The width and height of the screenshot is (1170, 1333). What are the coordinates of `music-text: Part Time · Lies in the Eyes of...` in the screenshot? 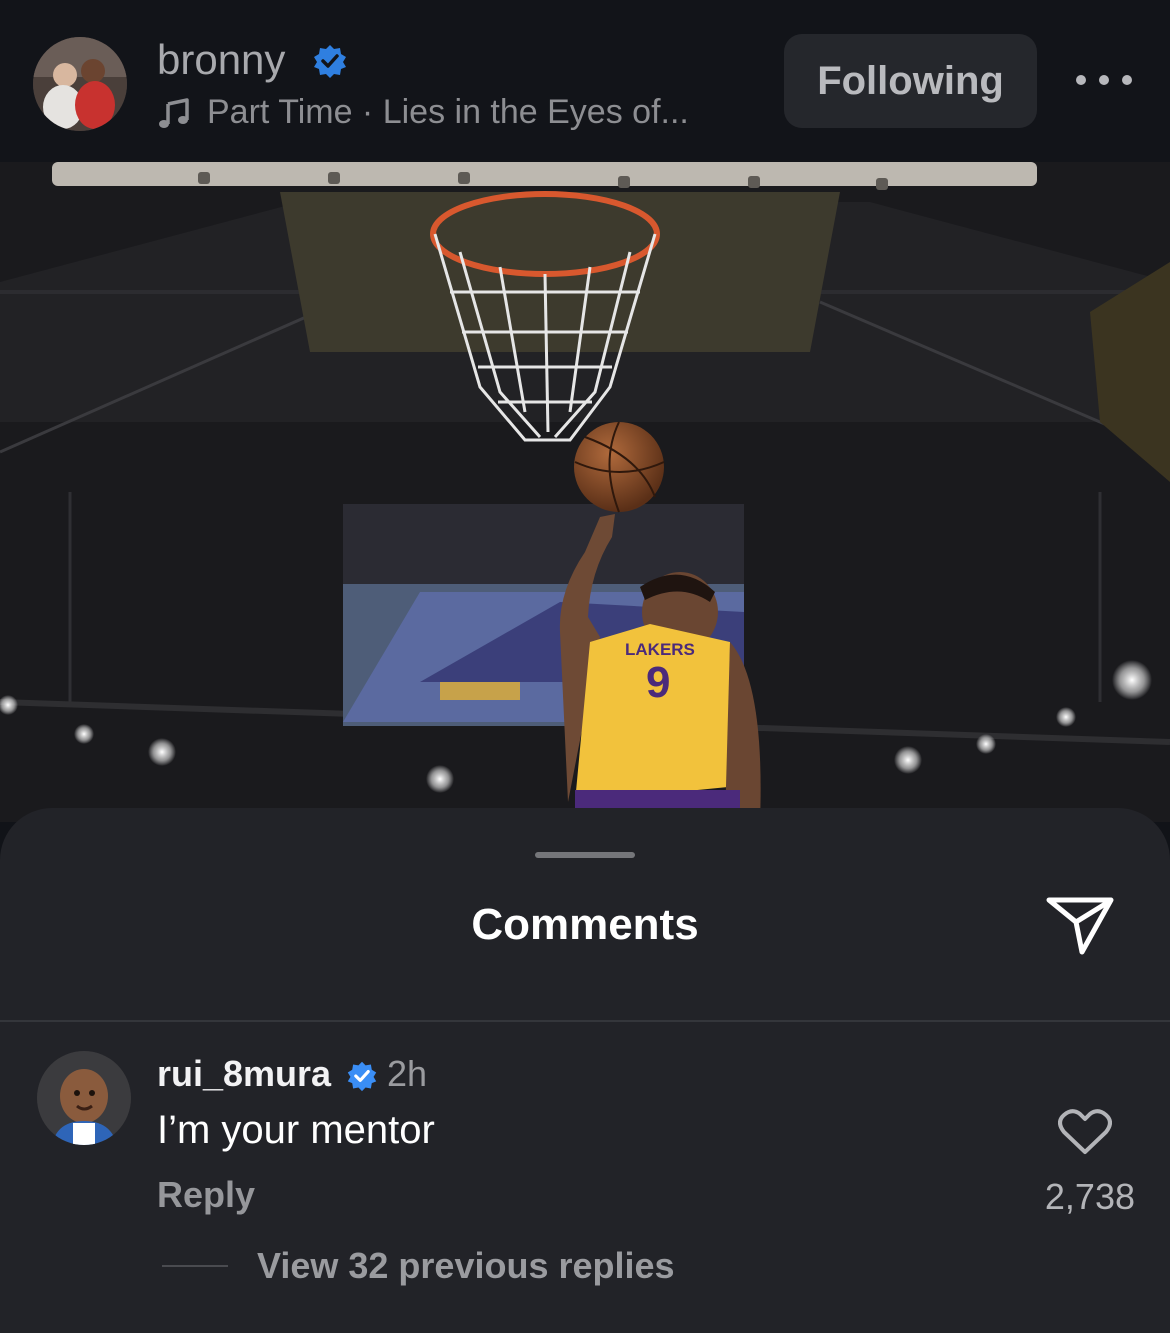 It's located at (448, 112).